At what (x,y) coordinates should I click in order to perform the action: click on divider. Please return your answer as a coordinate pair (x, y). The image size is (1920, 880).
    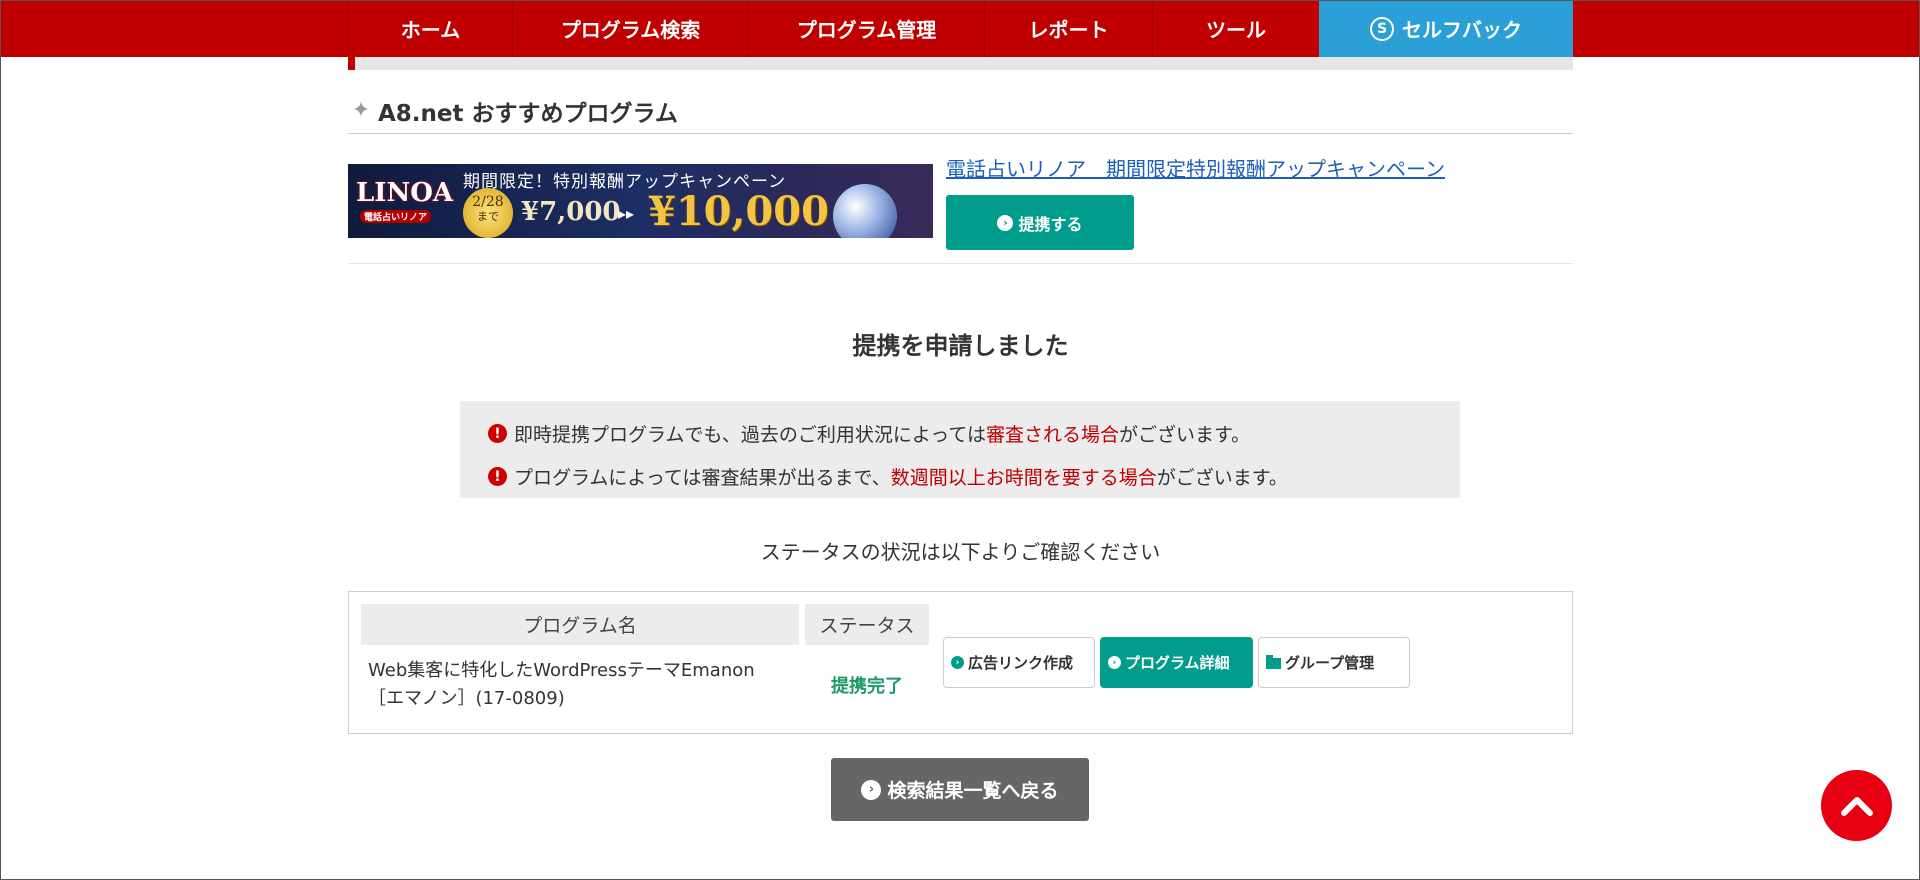
    Looking at the image, I should click on (960, 263).